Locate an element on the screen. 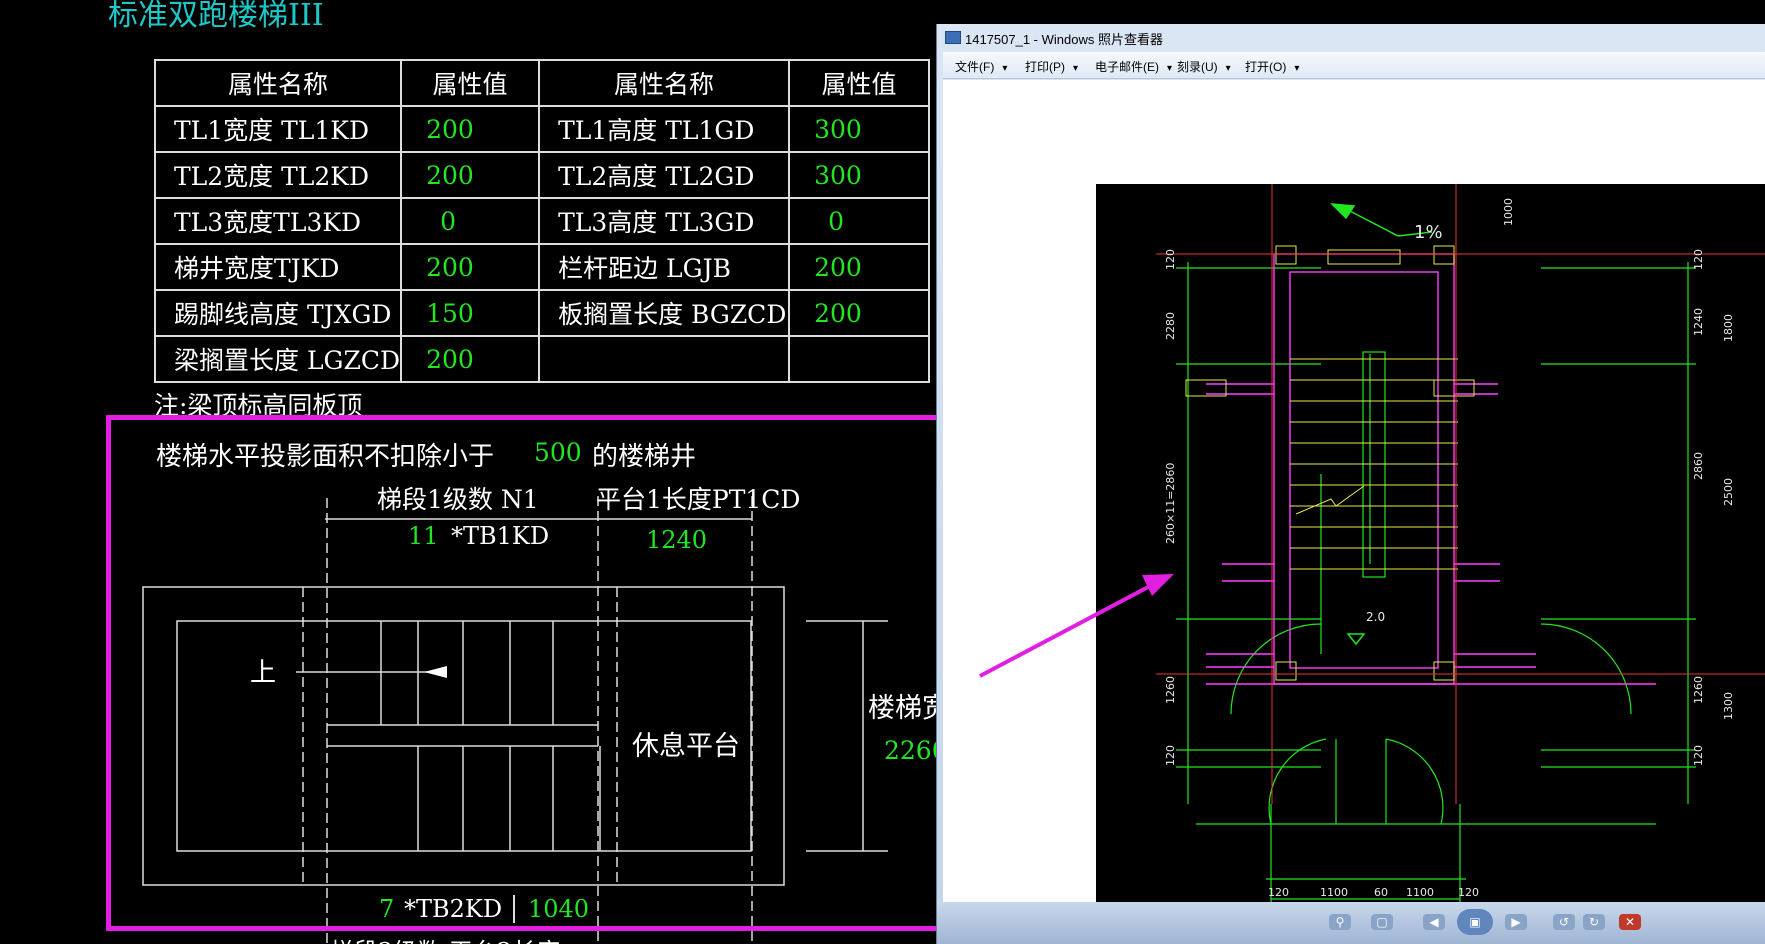 This screenshot has width=1765, height=944. window-title: 1417507_1 - Windows 照片查看器 is located at coordinates (1064, 39).